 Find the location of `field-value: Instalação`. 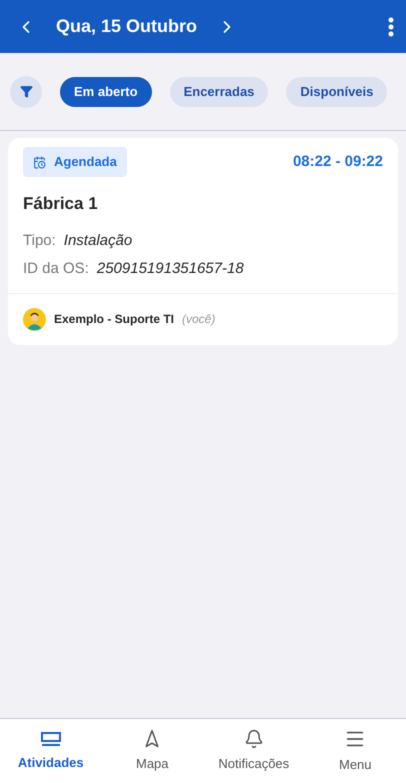

field-value: Instalação is located at coordinates (98, 240).